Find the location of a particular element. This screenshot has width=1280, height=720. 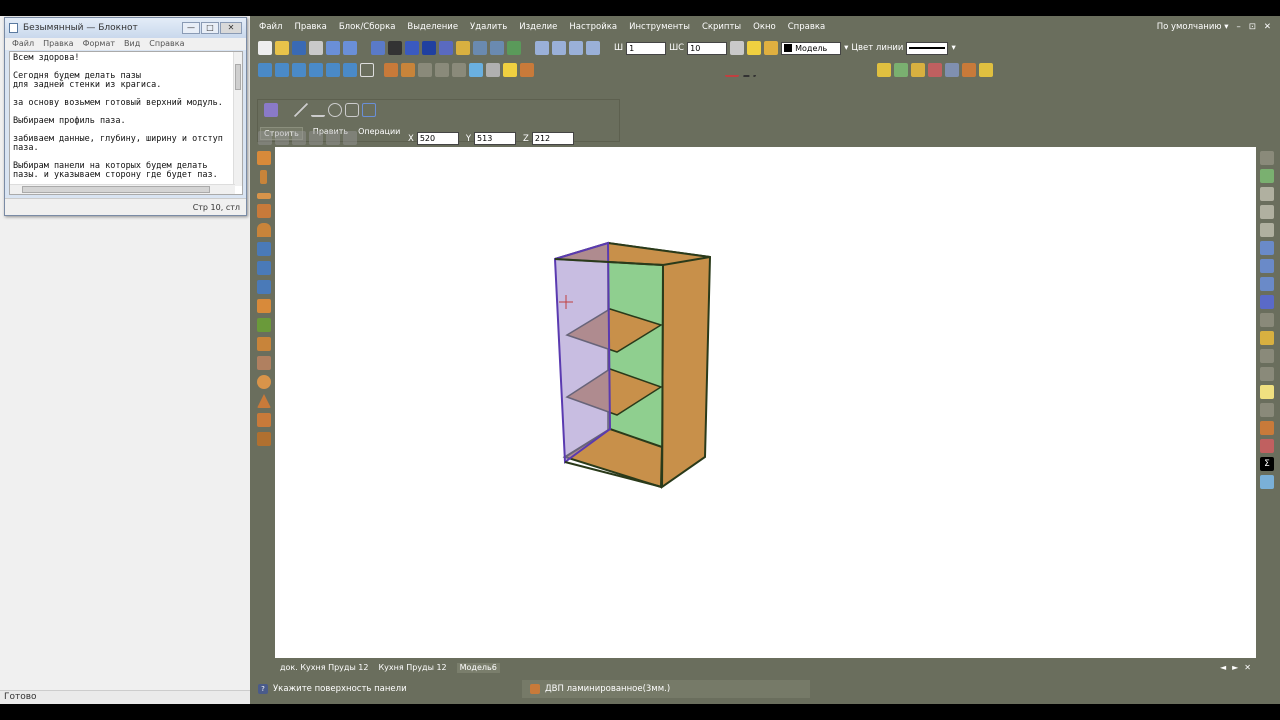

menu-delete: Удалить is located at coordinates (488, 28).